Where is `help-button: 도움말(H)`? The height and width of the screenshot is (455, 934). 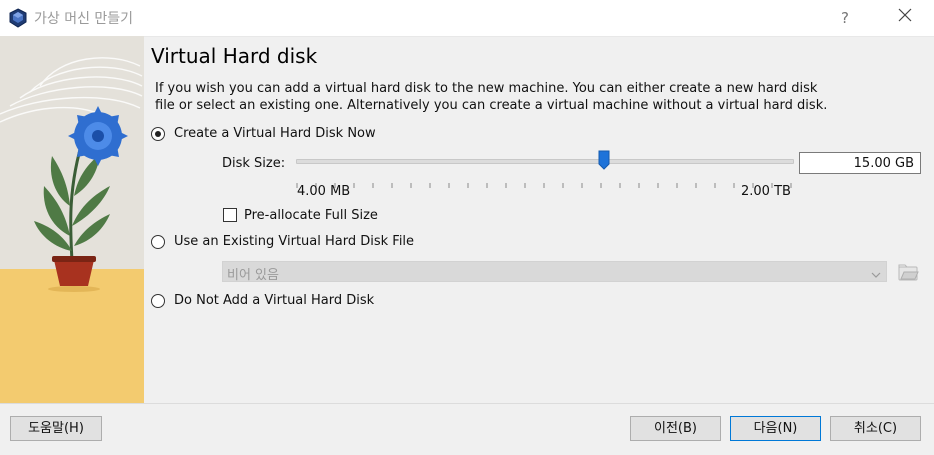 help-button: 도움말(H) is located at coordinates (56, 428).